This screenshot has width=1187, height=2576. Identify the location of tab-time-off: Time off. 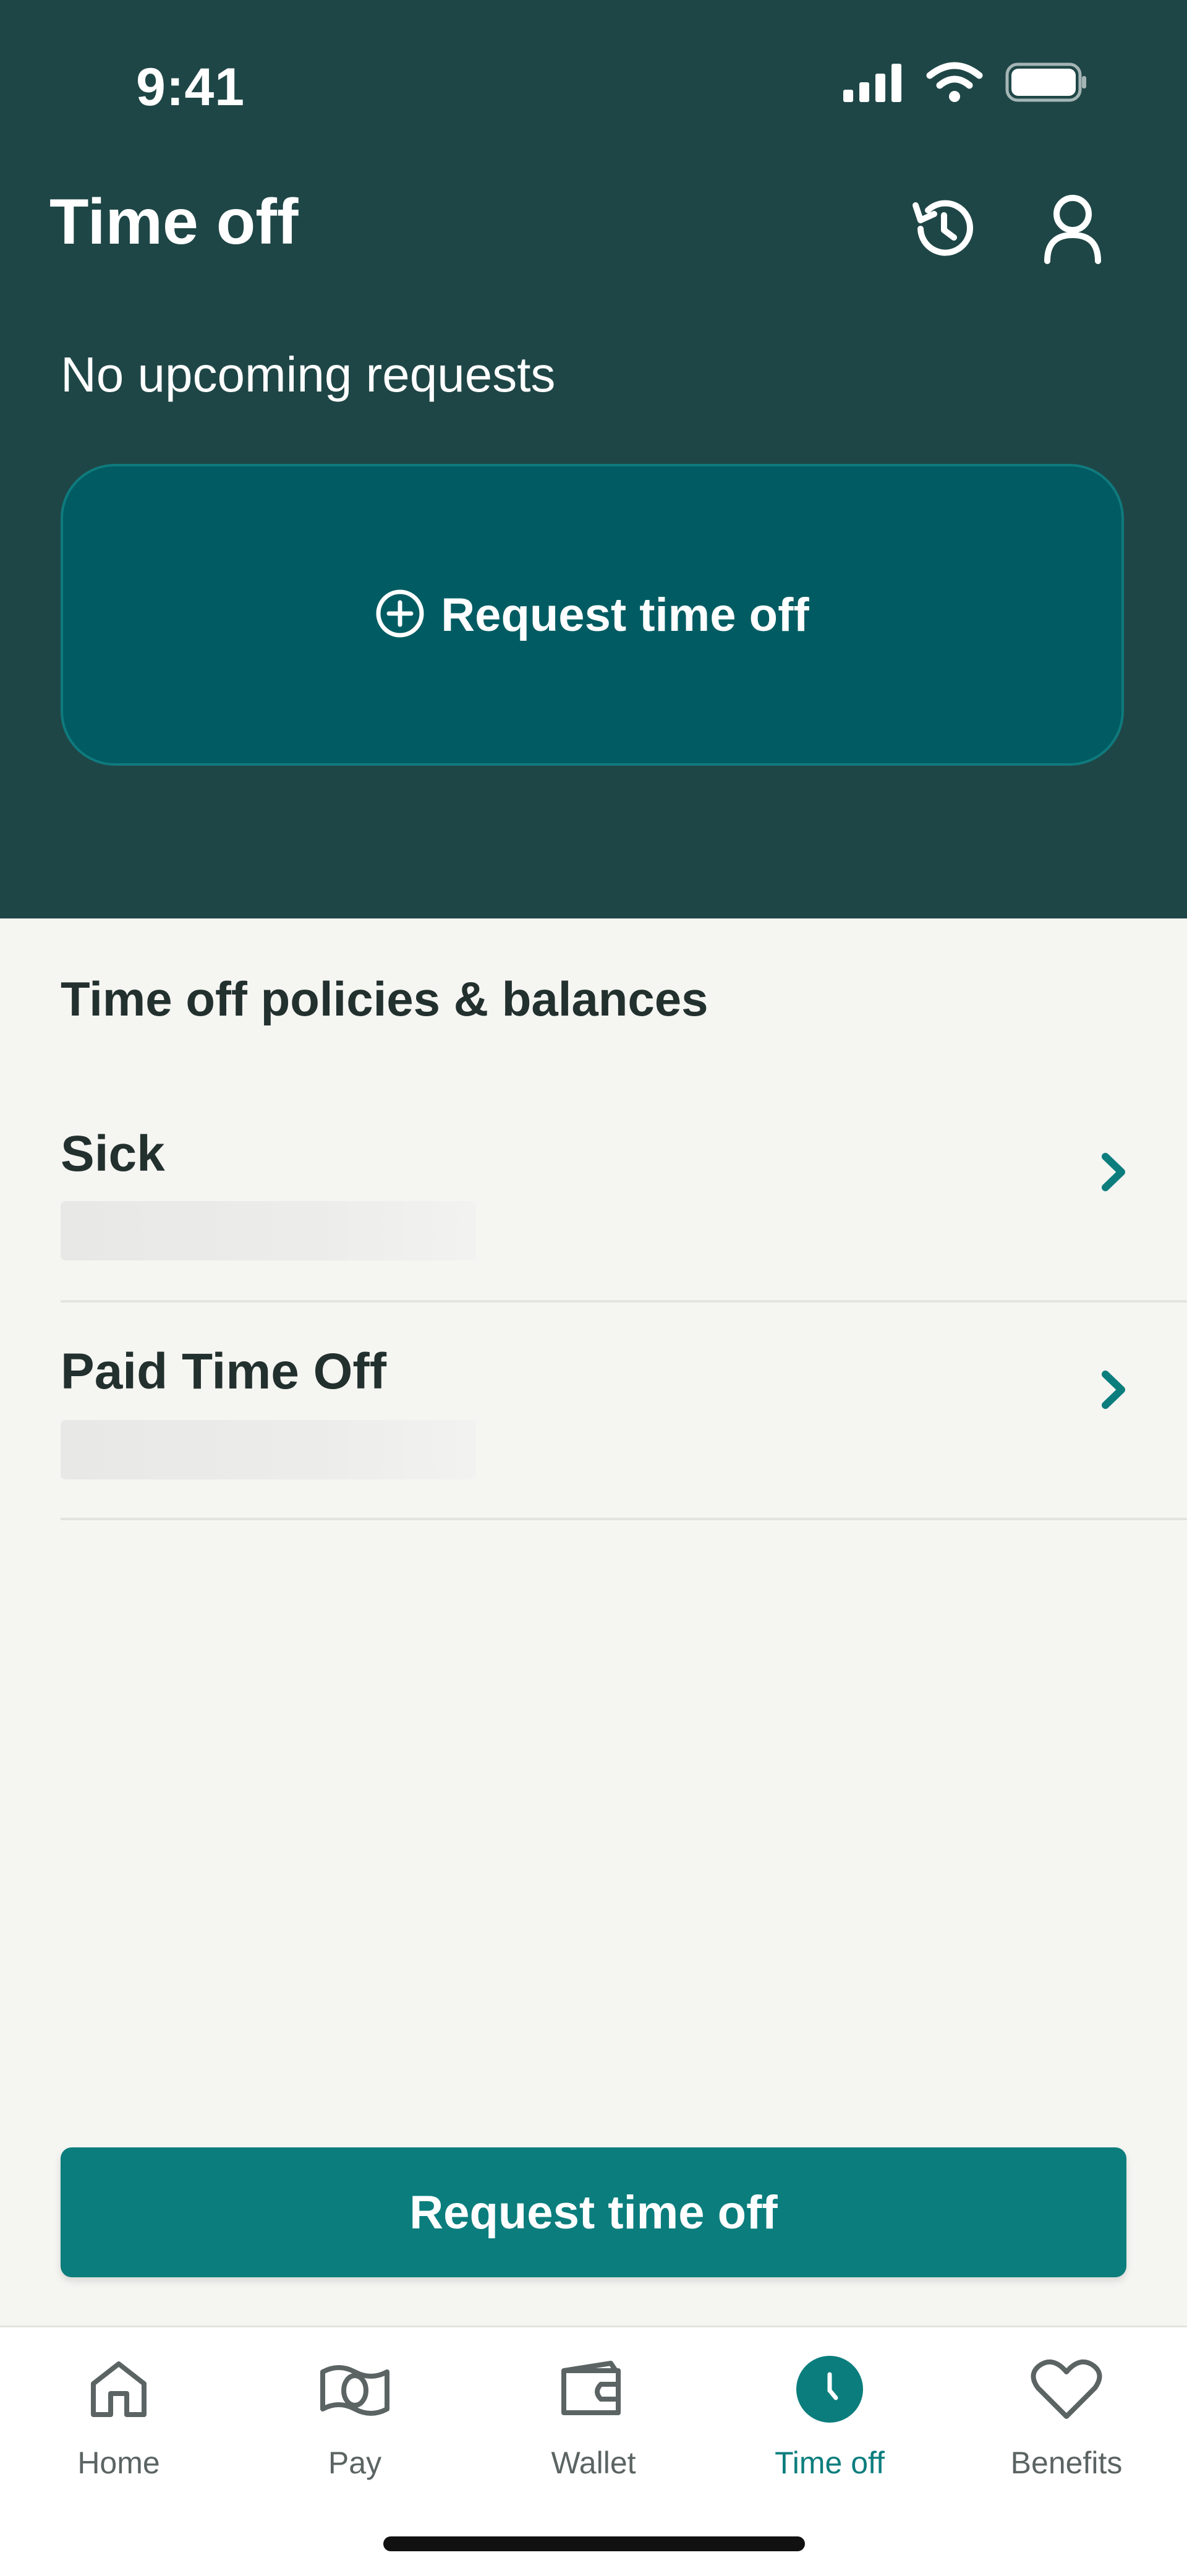
(830, 2423).